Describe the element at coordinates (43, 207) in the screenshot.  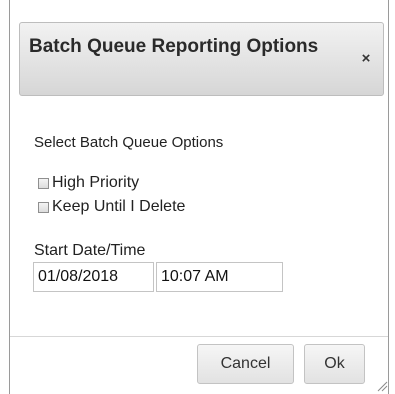
I see `keep-until-delete-checkbox` at that location.